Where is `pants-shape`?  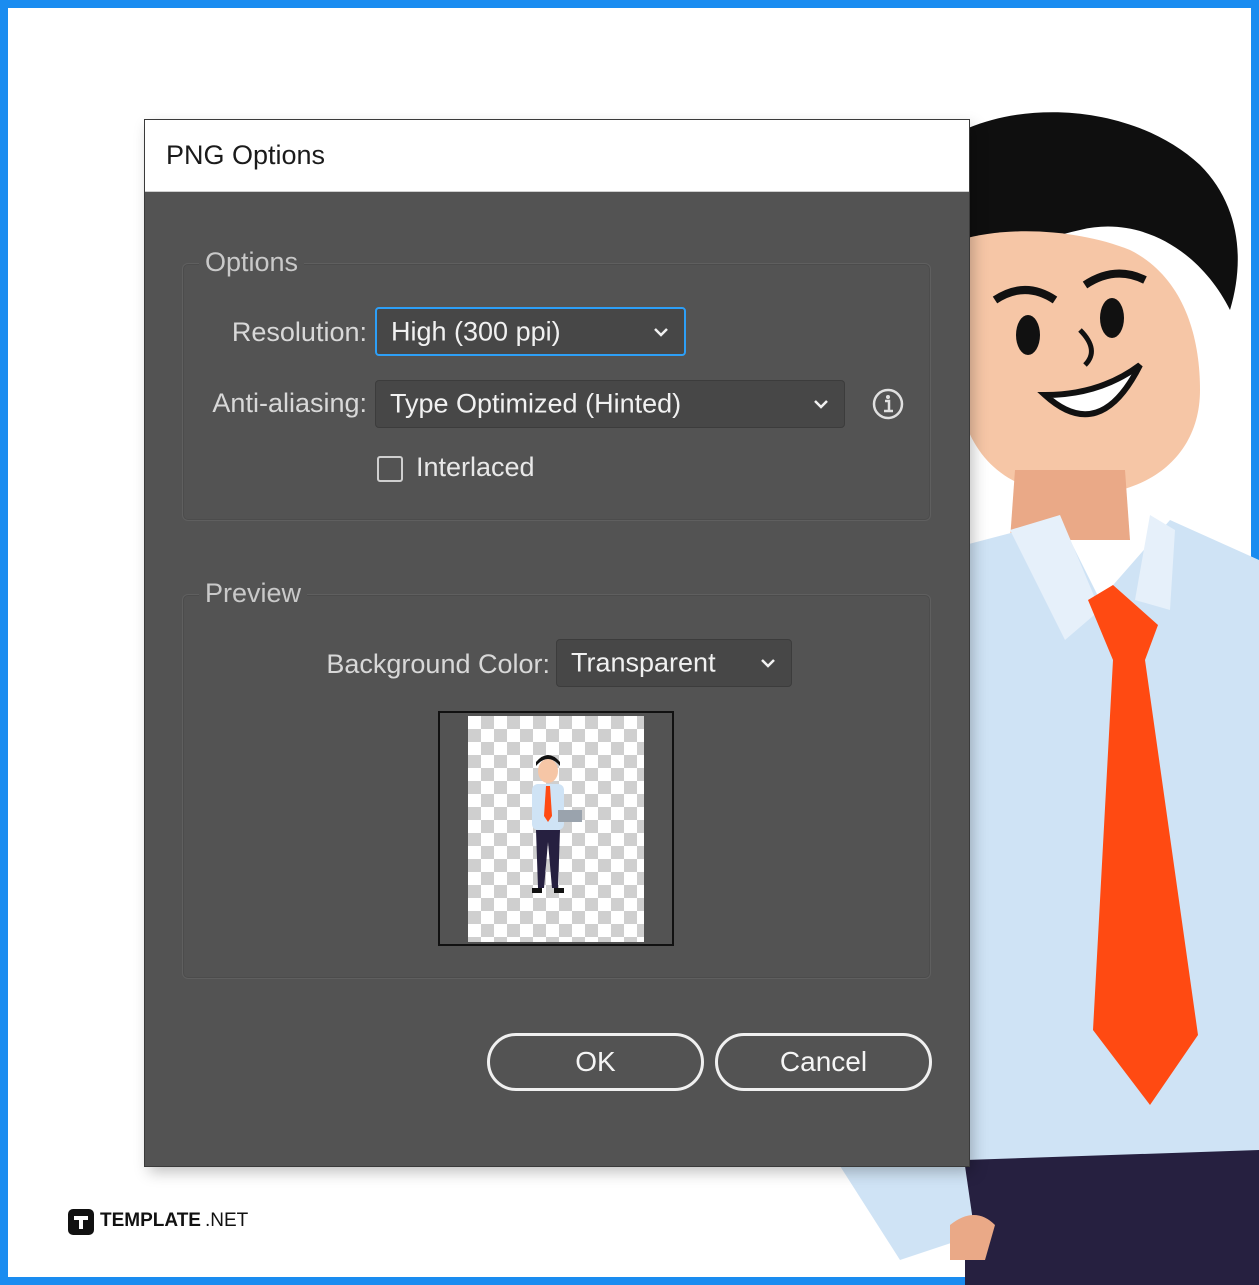
pants-shape is located at coordinates (1112, 1217).